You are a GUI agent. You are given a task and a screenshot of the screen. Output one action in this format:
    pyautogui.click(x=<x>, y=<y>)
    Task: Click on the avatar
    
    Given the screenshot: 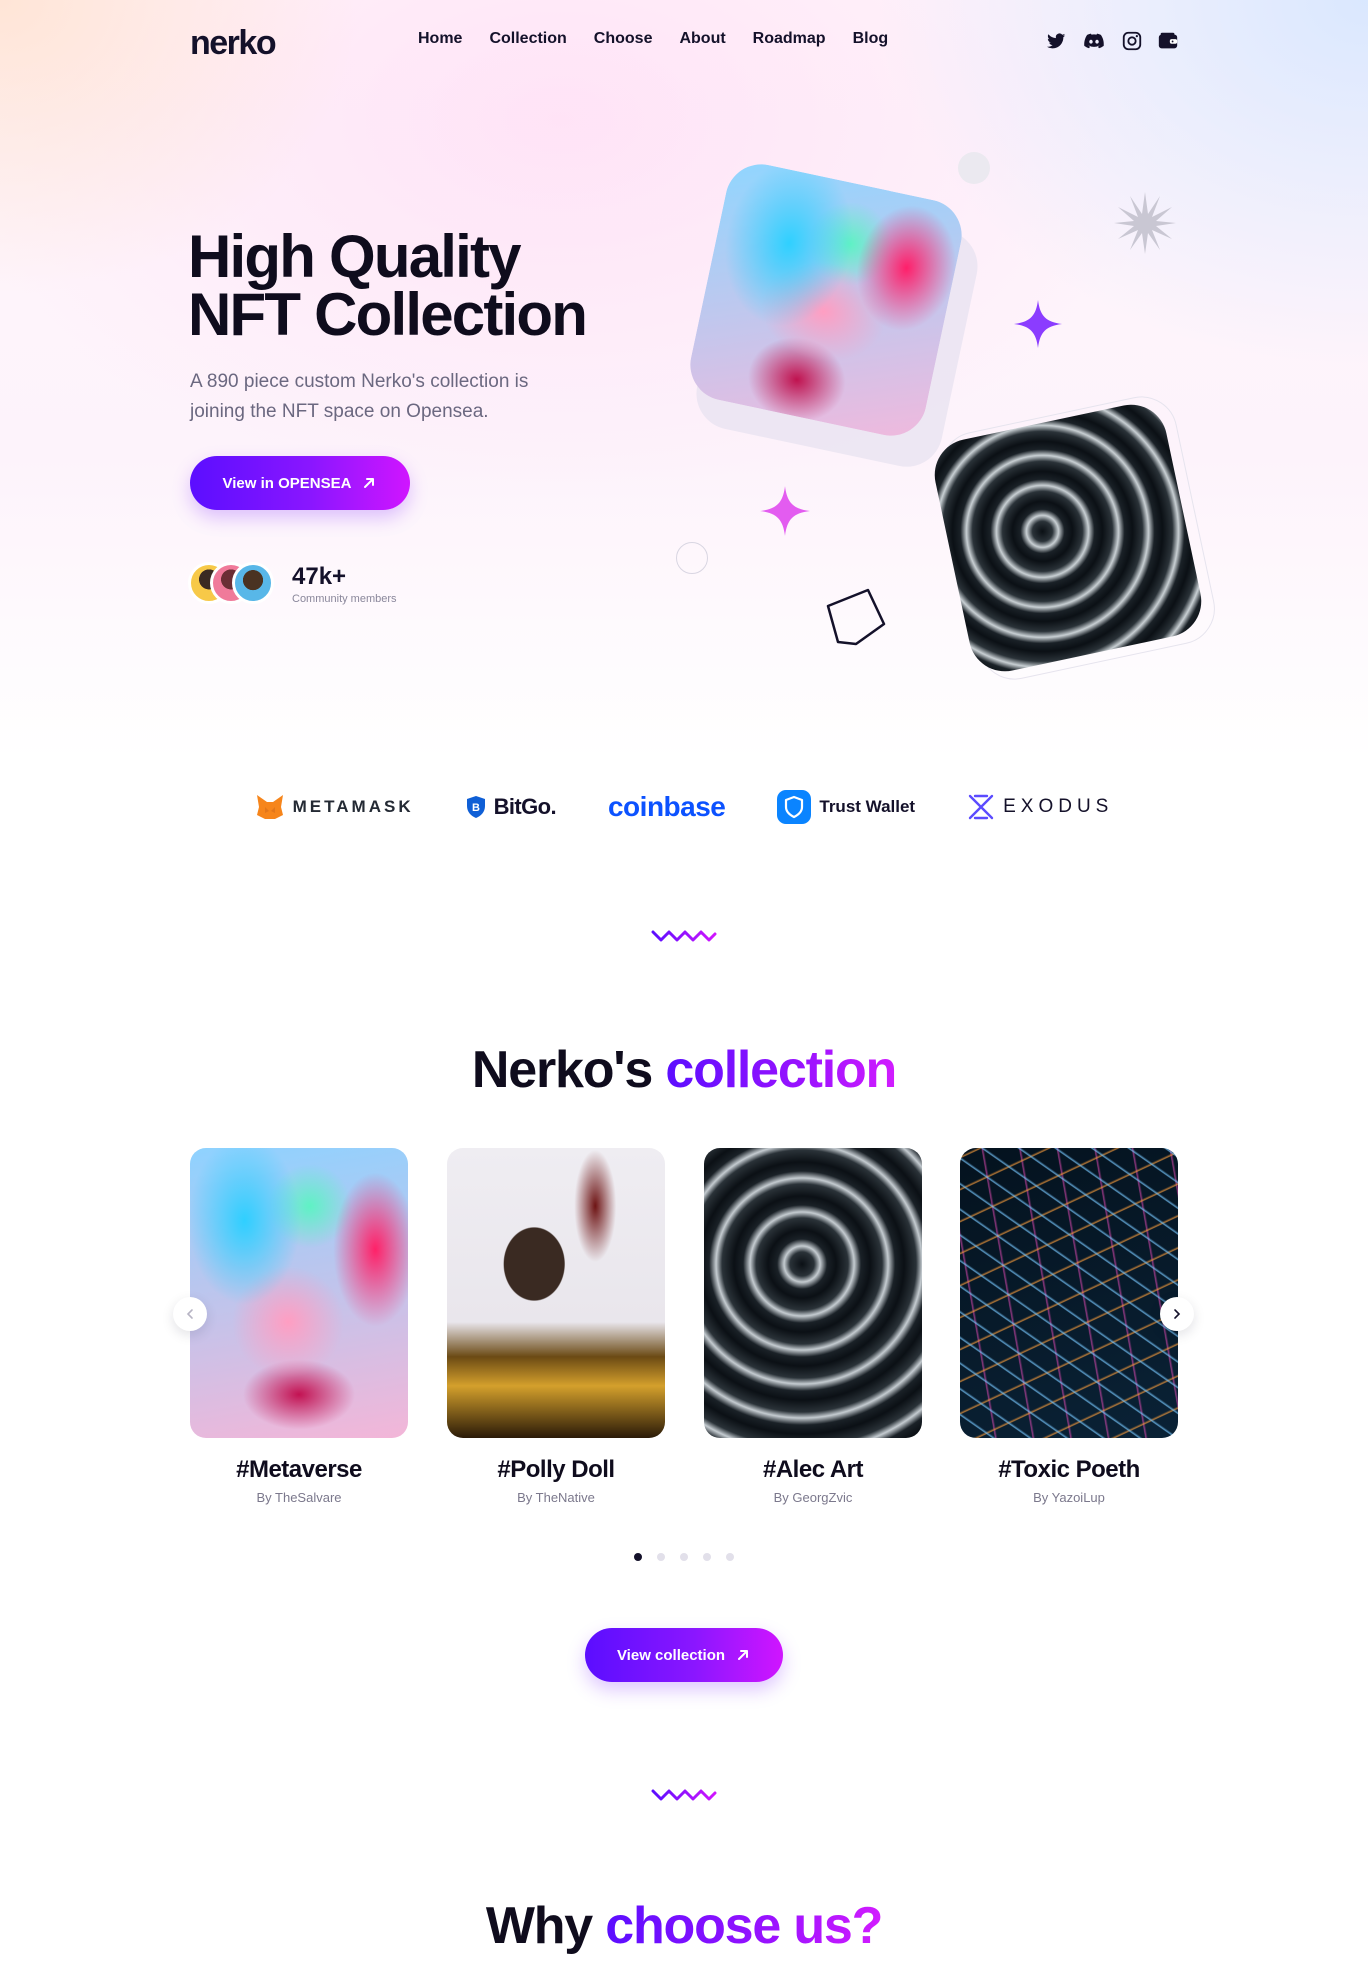 What is the action you would take?
    pyautogui.click(x=253, y=583)
    